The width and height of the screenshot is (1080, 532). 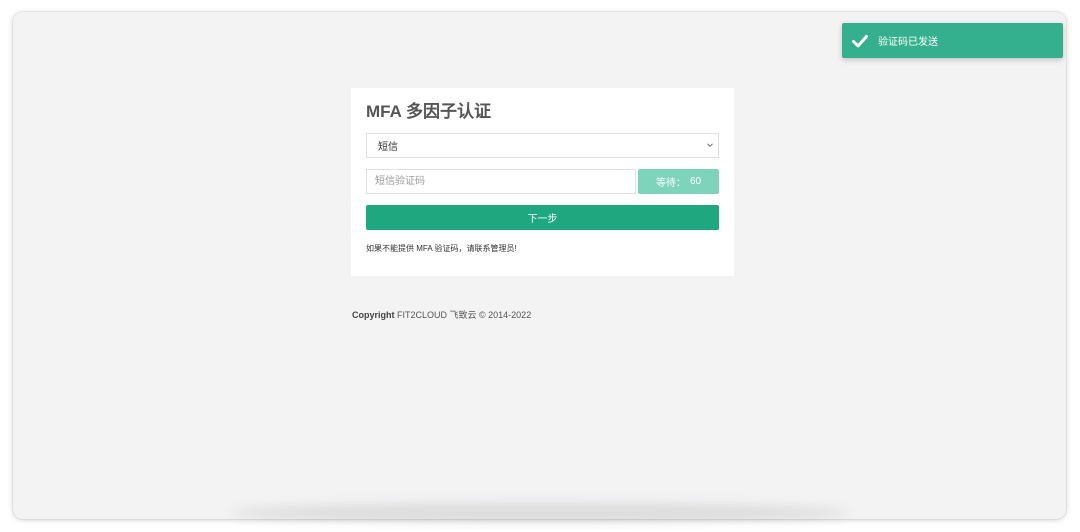 What do you see at coordinates (540, 513) in the screenshot?
I see `window-shadow` at bounding box center [540, 513].